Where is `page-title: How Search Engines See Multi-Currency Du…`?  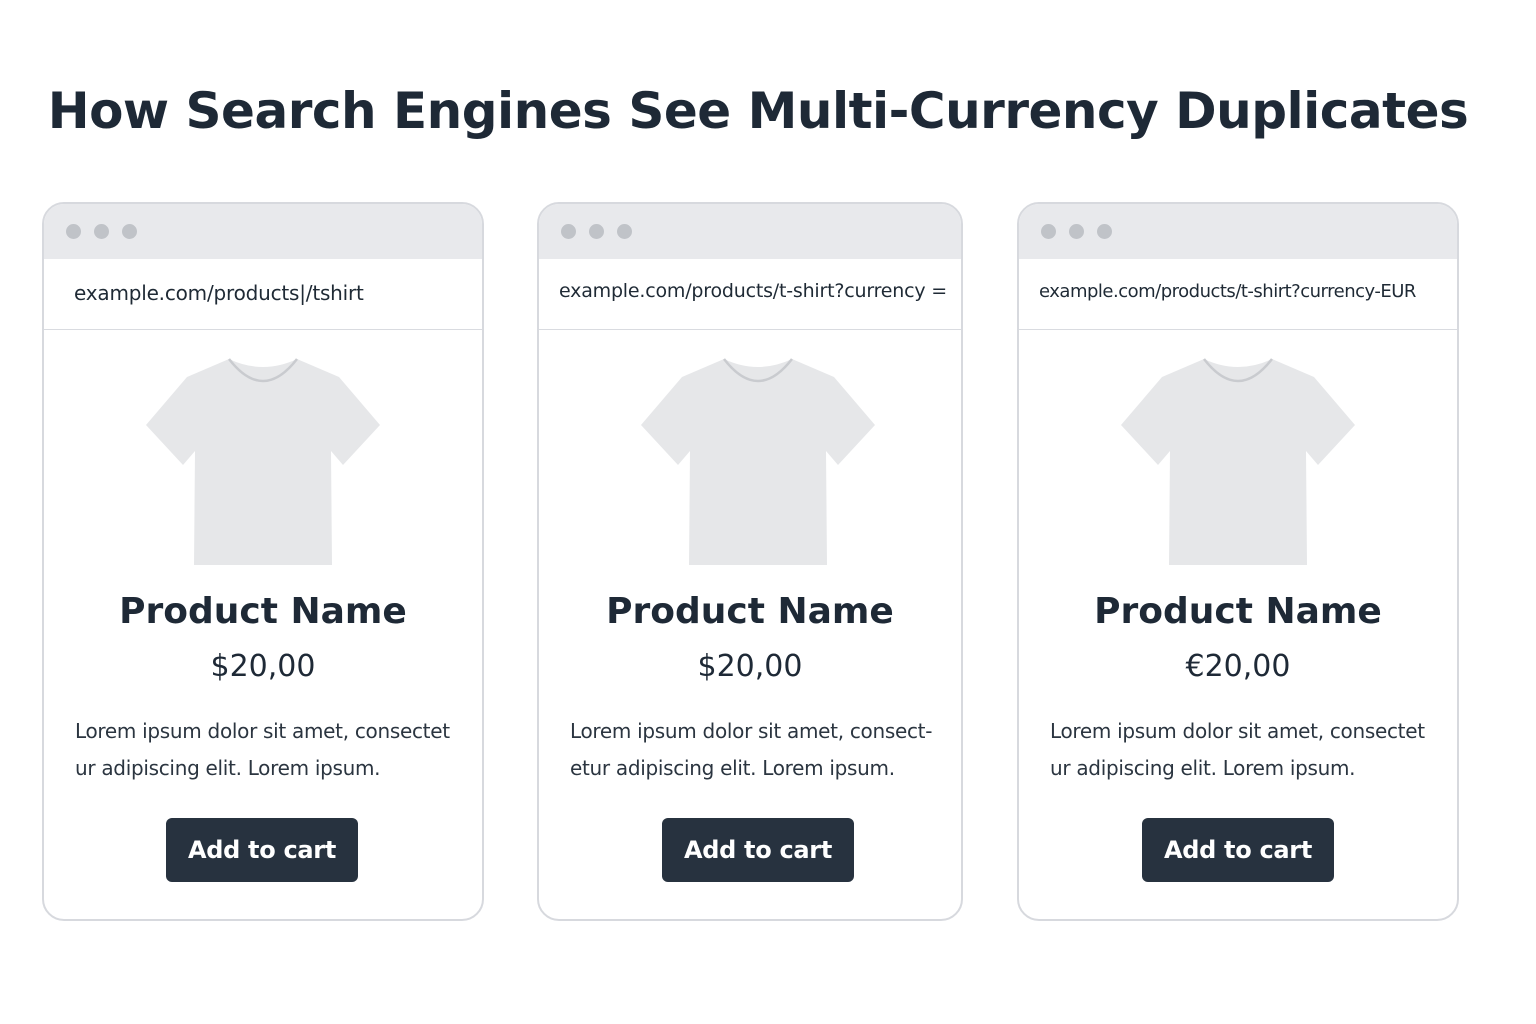
page-title: How Search Engines See Multi-Currency Du… is located at coordinates (758, 111).